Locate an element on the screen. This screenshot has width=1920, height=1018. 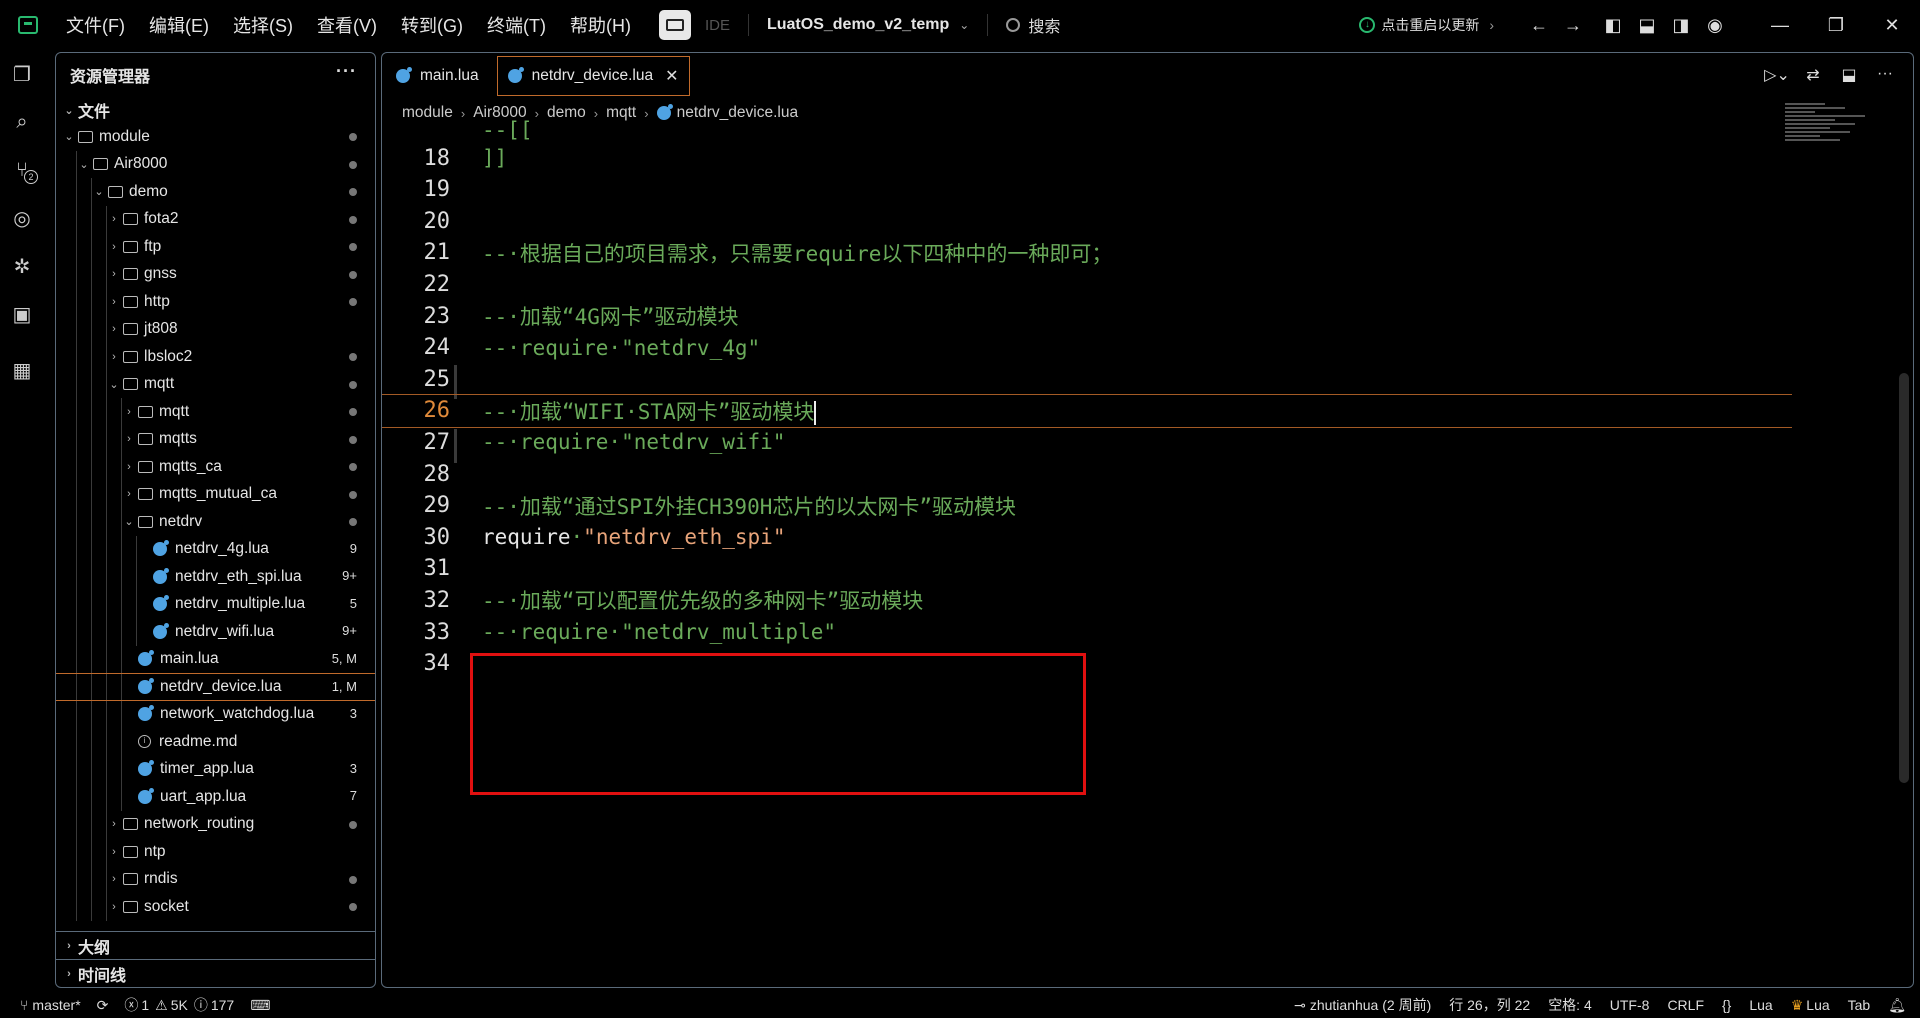
line-ending: CRLF is located at coordinates (1685, 1005).